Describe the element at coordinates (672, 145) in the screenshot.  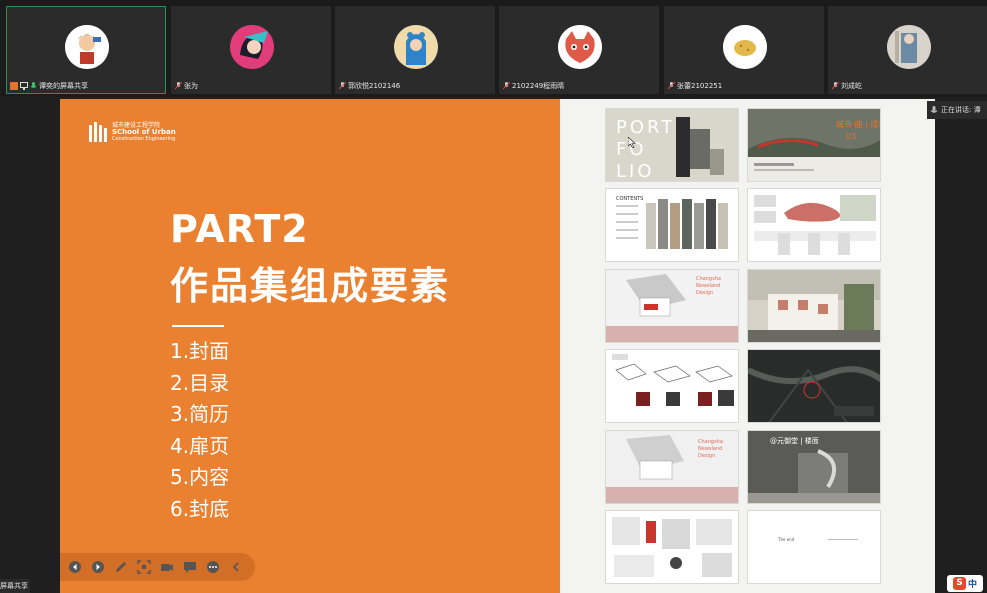
I see `portfolio-thumbnail: PORT FO LIO` at that location.